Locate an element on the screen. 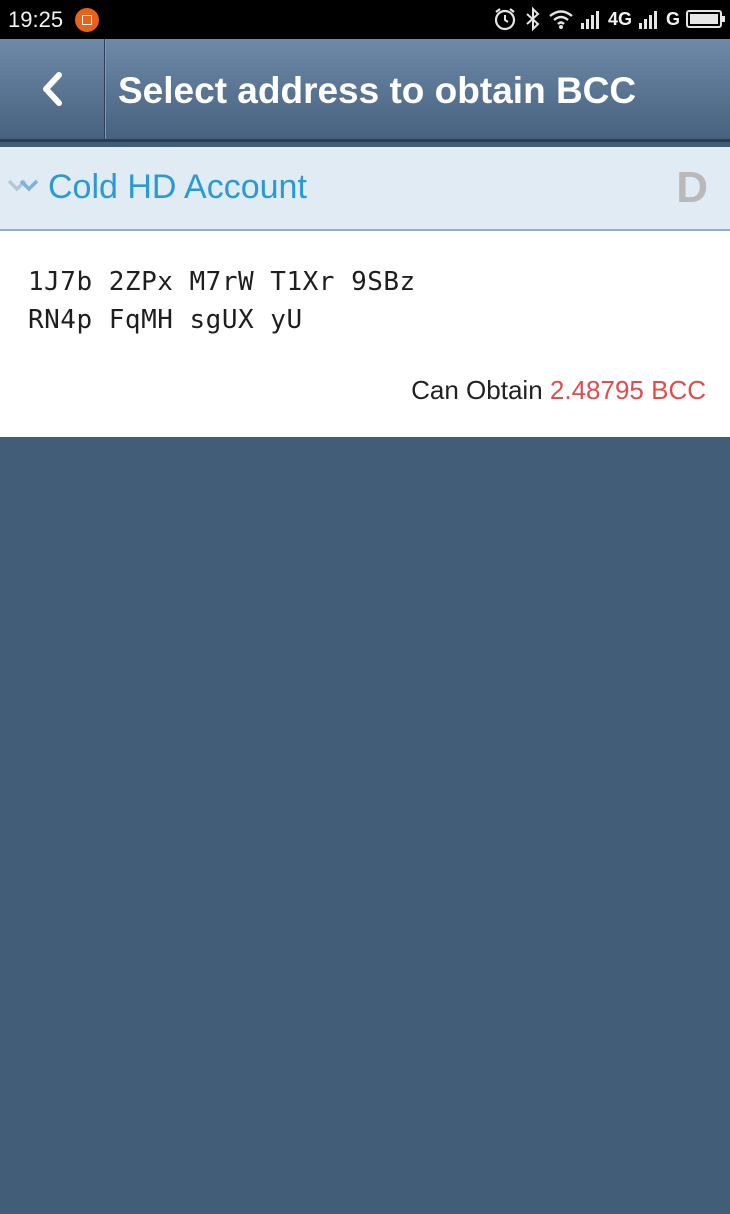  wifi-icon is located at coordinates (561, 19).